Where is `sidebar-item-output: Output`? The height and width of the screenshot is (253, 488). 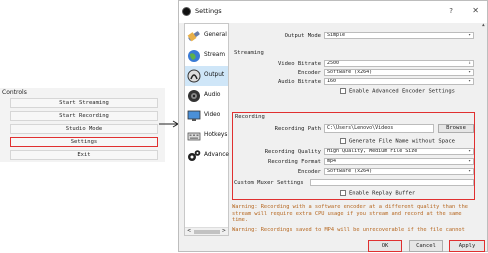 sidebar-item-output: Output is located at coordinates (206, 76).